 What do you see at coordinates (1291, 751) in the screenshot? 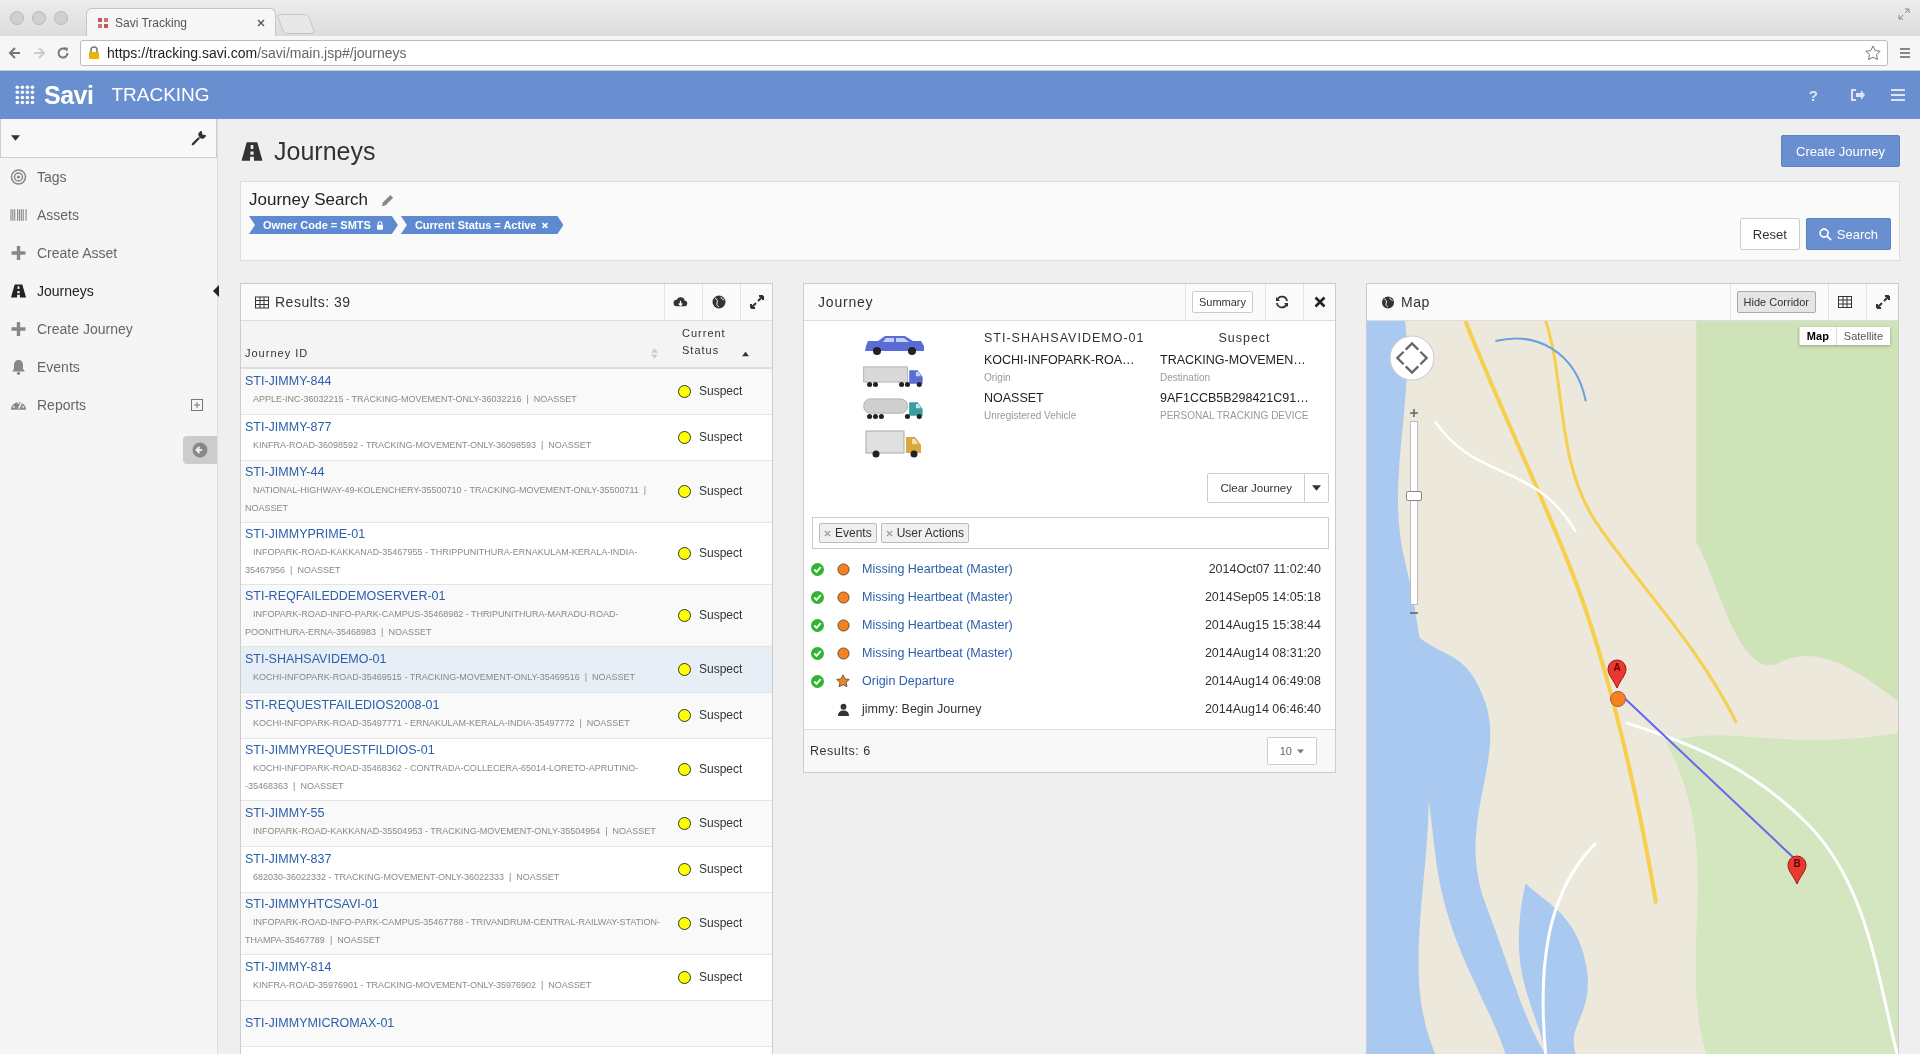
I see `page-size-dropdown: 10` at bounding box center [1291, 751].